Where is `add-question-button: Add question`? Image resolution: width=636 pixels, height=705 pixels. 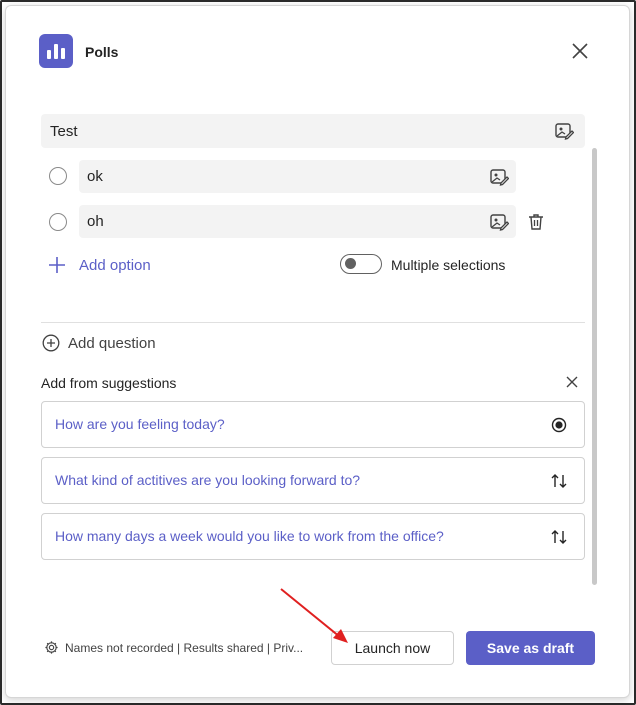 add-question-button: Add question is located at coordinates (99, 343).